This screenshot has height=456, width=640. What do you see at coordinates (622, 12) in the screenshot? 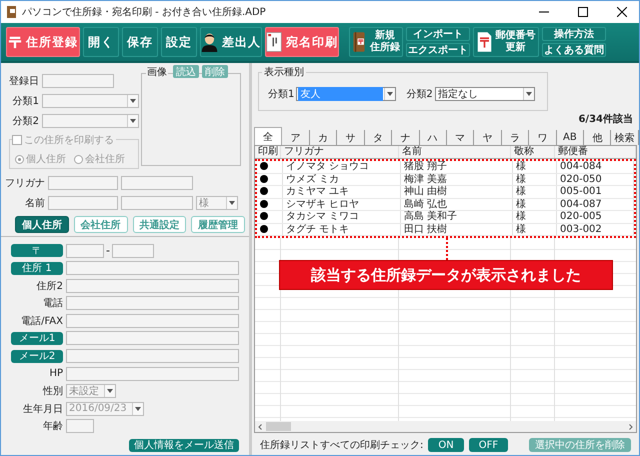
I see `close-icon` at bounding box center [622, 12].